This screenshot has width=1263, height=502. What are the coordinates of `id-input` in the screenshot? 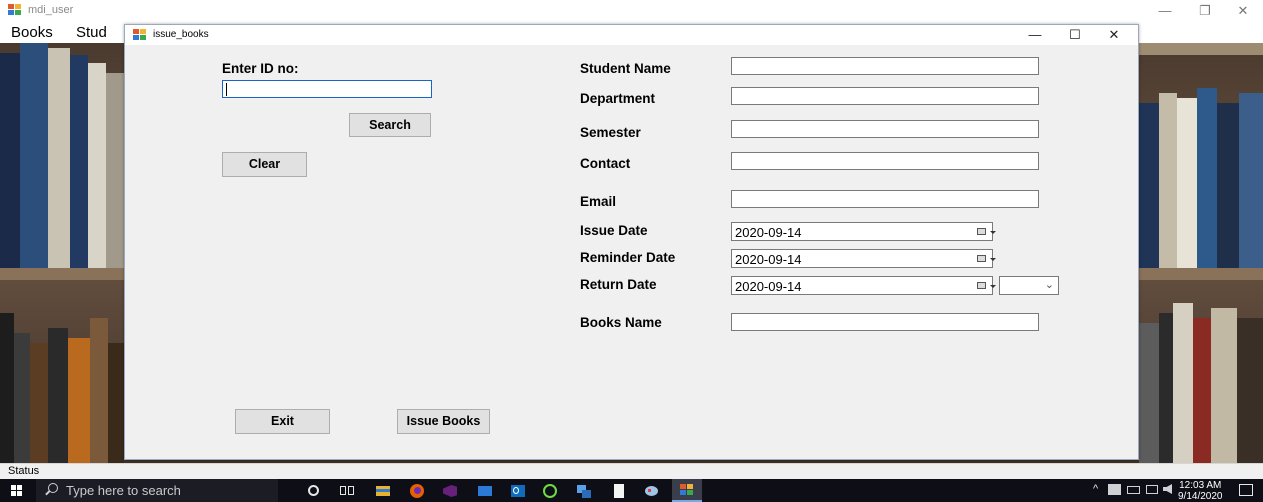 It's located at (327, 89).